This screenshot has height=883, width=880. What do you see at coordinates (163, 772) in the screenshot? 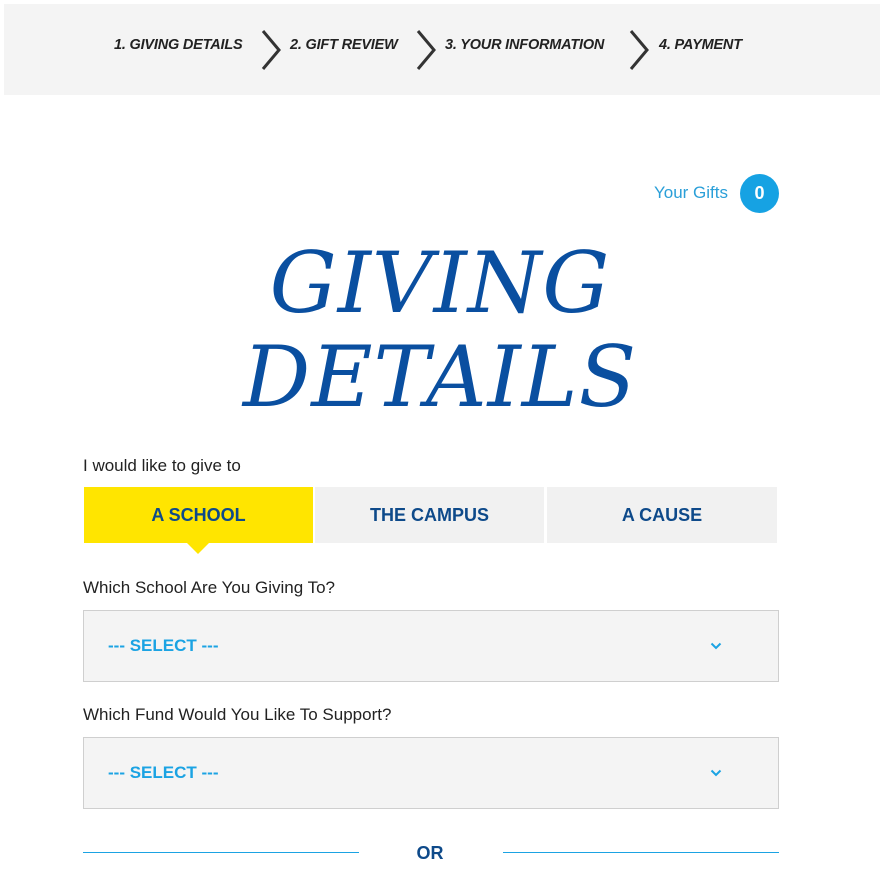
I see `fund-select-value: --- SELECT ---` at bounding box center [163, 772].